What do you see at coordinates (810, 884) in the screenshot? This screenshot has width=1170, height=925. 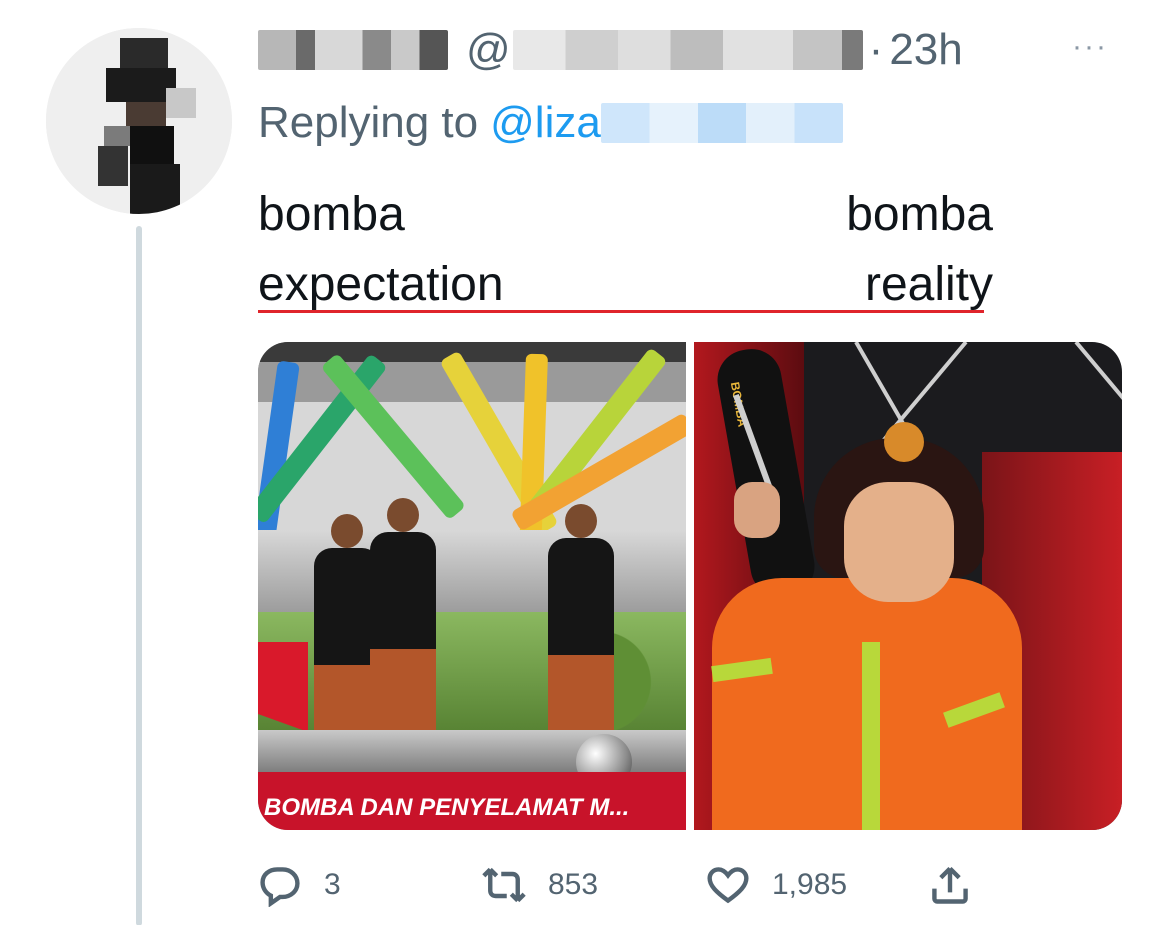 I see `like-count: 1,985` at bounding box center [810, 884].